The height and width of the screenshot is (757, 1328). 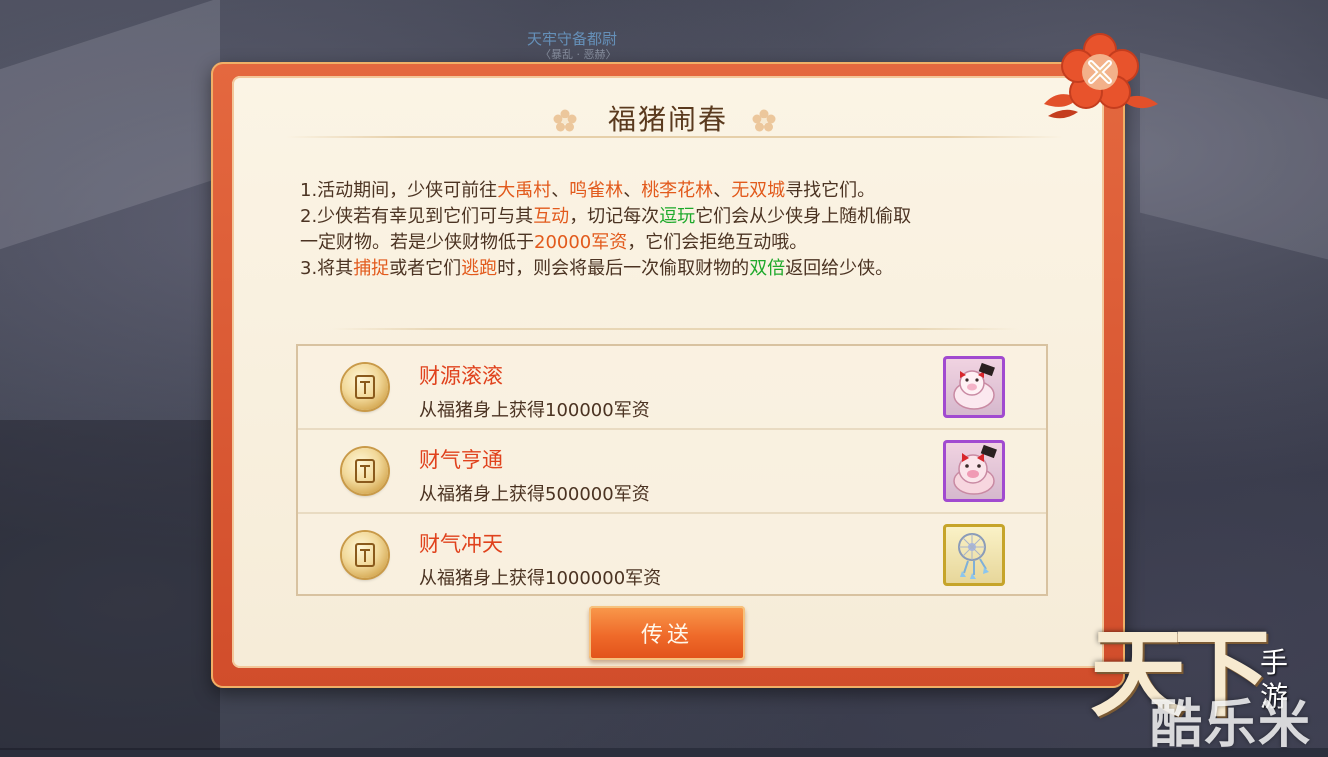 What do you see at coordinates (417, 216) in the screenshot?
I see `description-text: 2.少侠若有幸见到它们可与其` at bounding box center [417, 216].